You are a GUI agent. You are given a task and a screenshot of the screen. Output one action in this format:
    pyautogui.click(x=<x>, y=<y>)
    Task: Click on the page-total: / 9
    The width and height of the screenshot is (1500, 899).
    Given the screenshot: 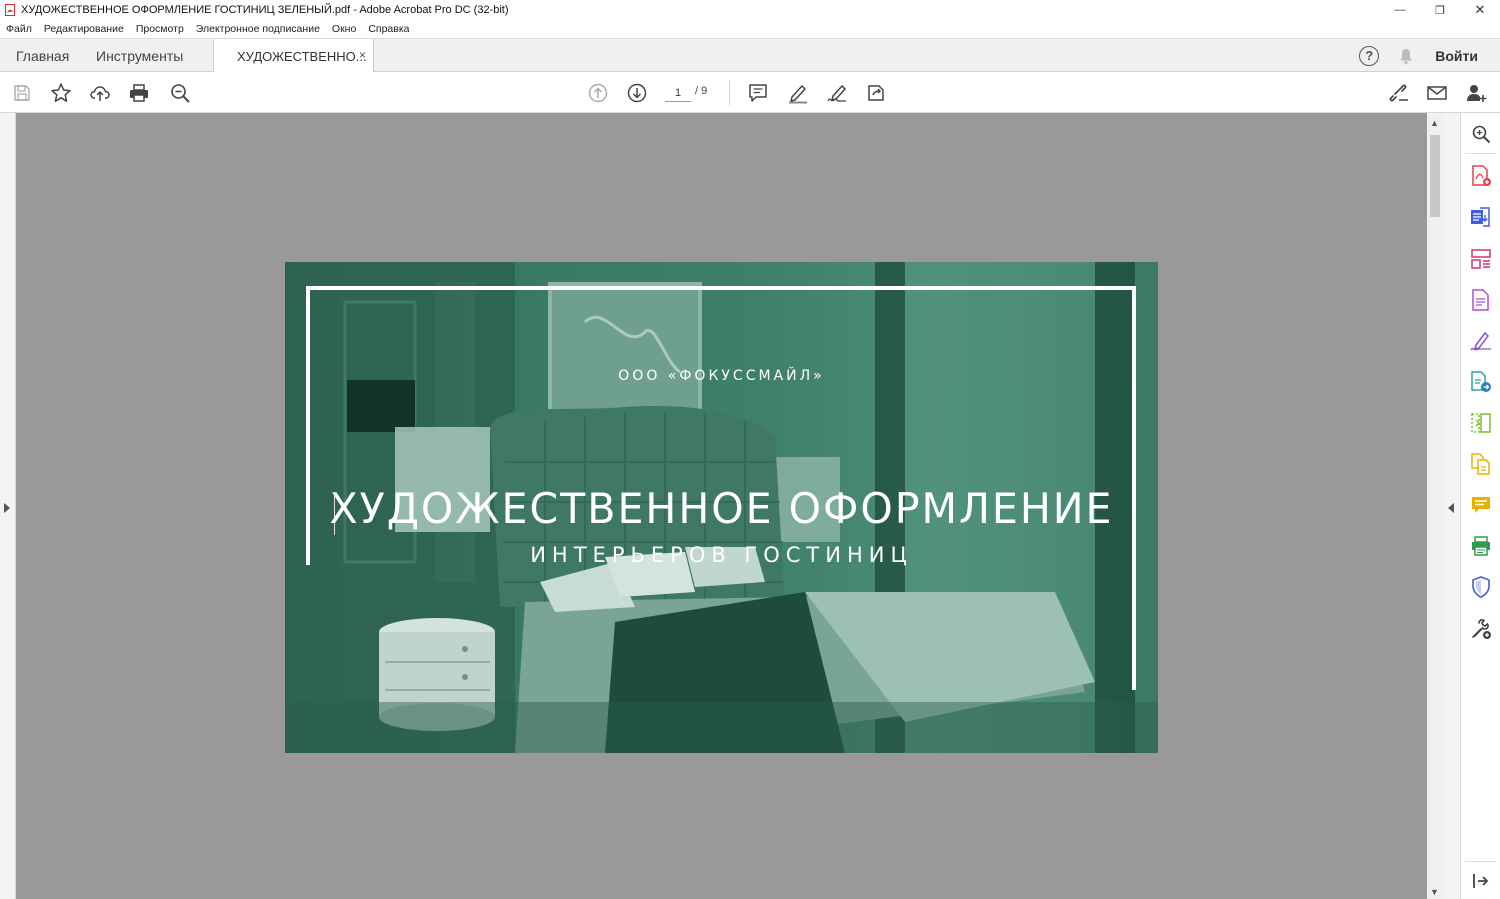 What is the action you would take?
    pyautogui.click(x=701, y=91)
    